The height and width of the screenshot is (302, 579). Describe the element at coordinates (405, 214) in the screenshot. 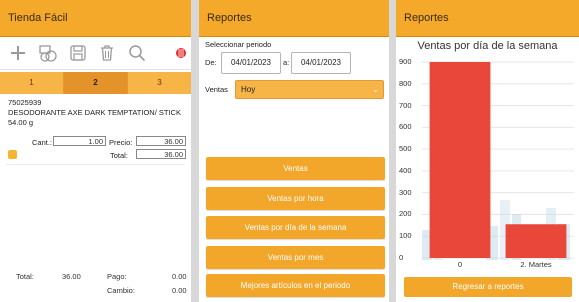

I see `y-tick-label: 200` at that location.